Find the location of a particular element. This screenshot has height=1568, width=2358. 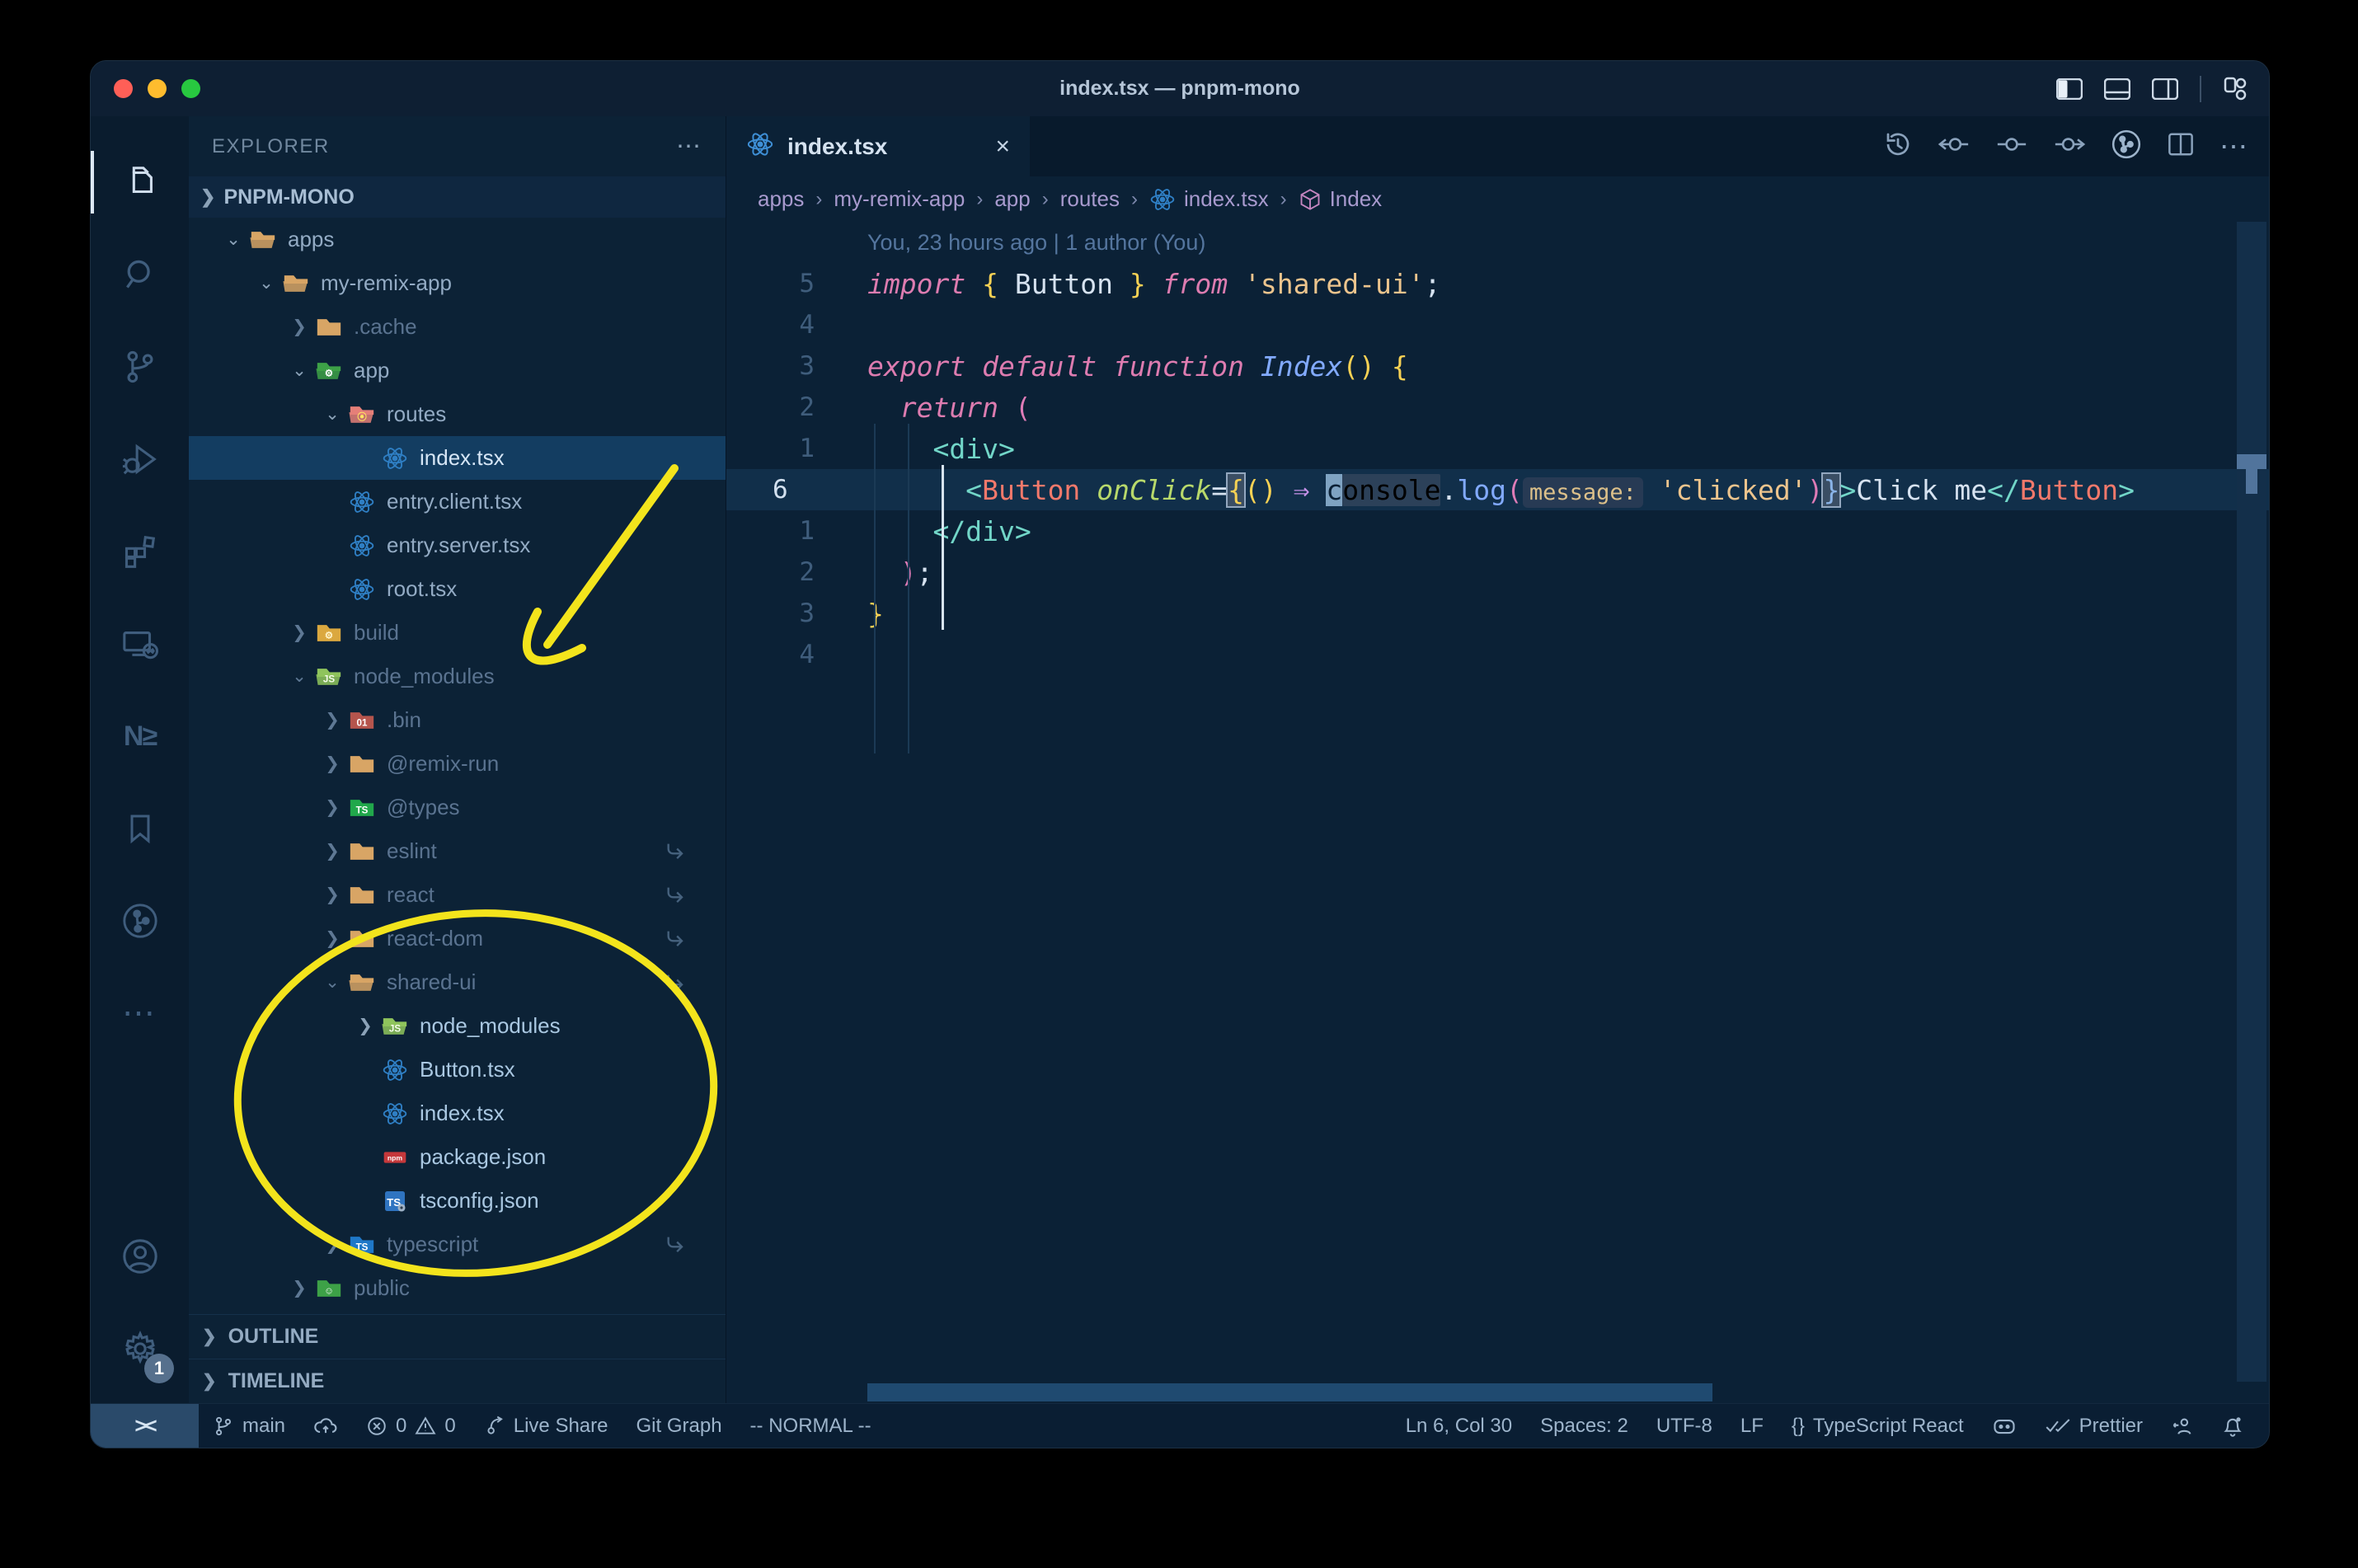

status-vim-mode: -- NORMAL -- is located at coordinates (811, 1426).